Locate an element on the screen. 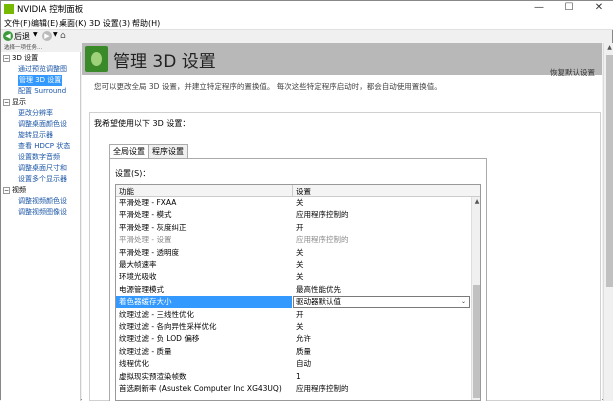 Image resolution: width=613 pixels, height=401 pixels. back-arrow-icon: ◀ is located at coordinates (8, 36).